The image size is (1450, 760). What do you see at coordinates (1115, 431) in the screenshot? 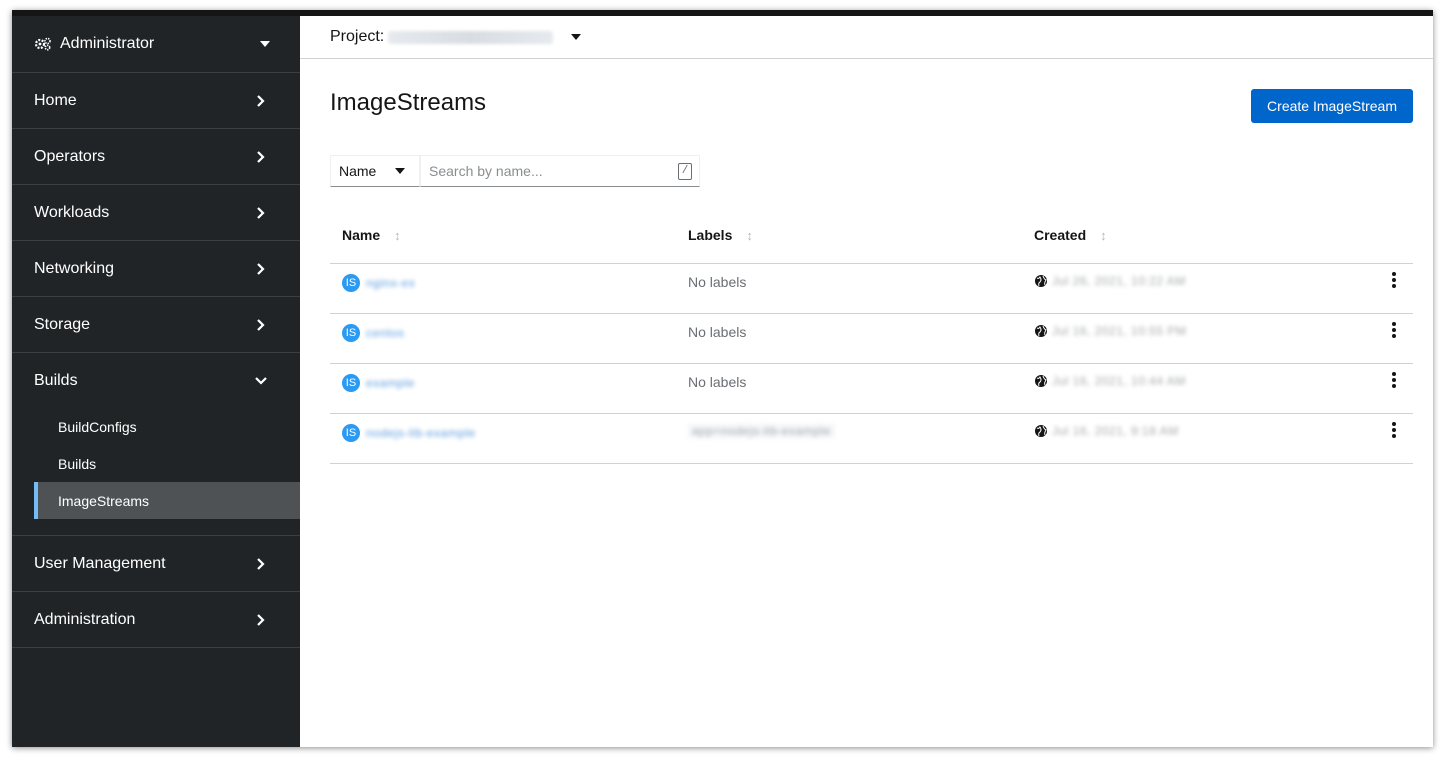
I see `created-timestamp: Jul 16, 2021, 9:18 AM` at bounding box center [1115, 431].